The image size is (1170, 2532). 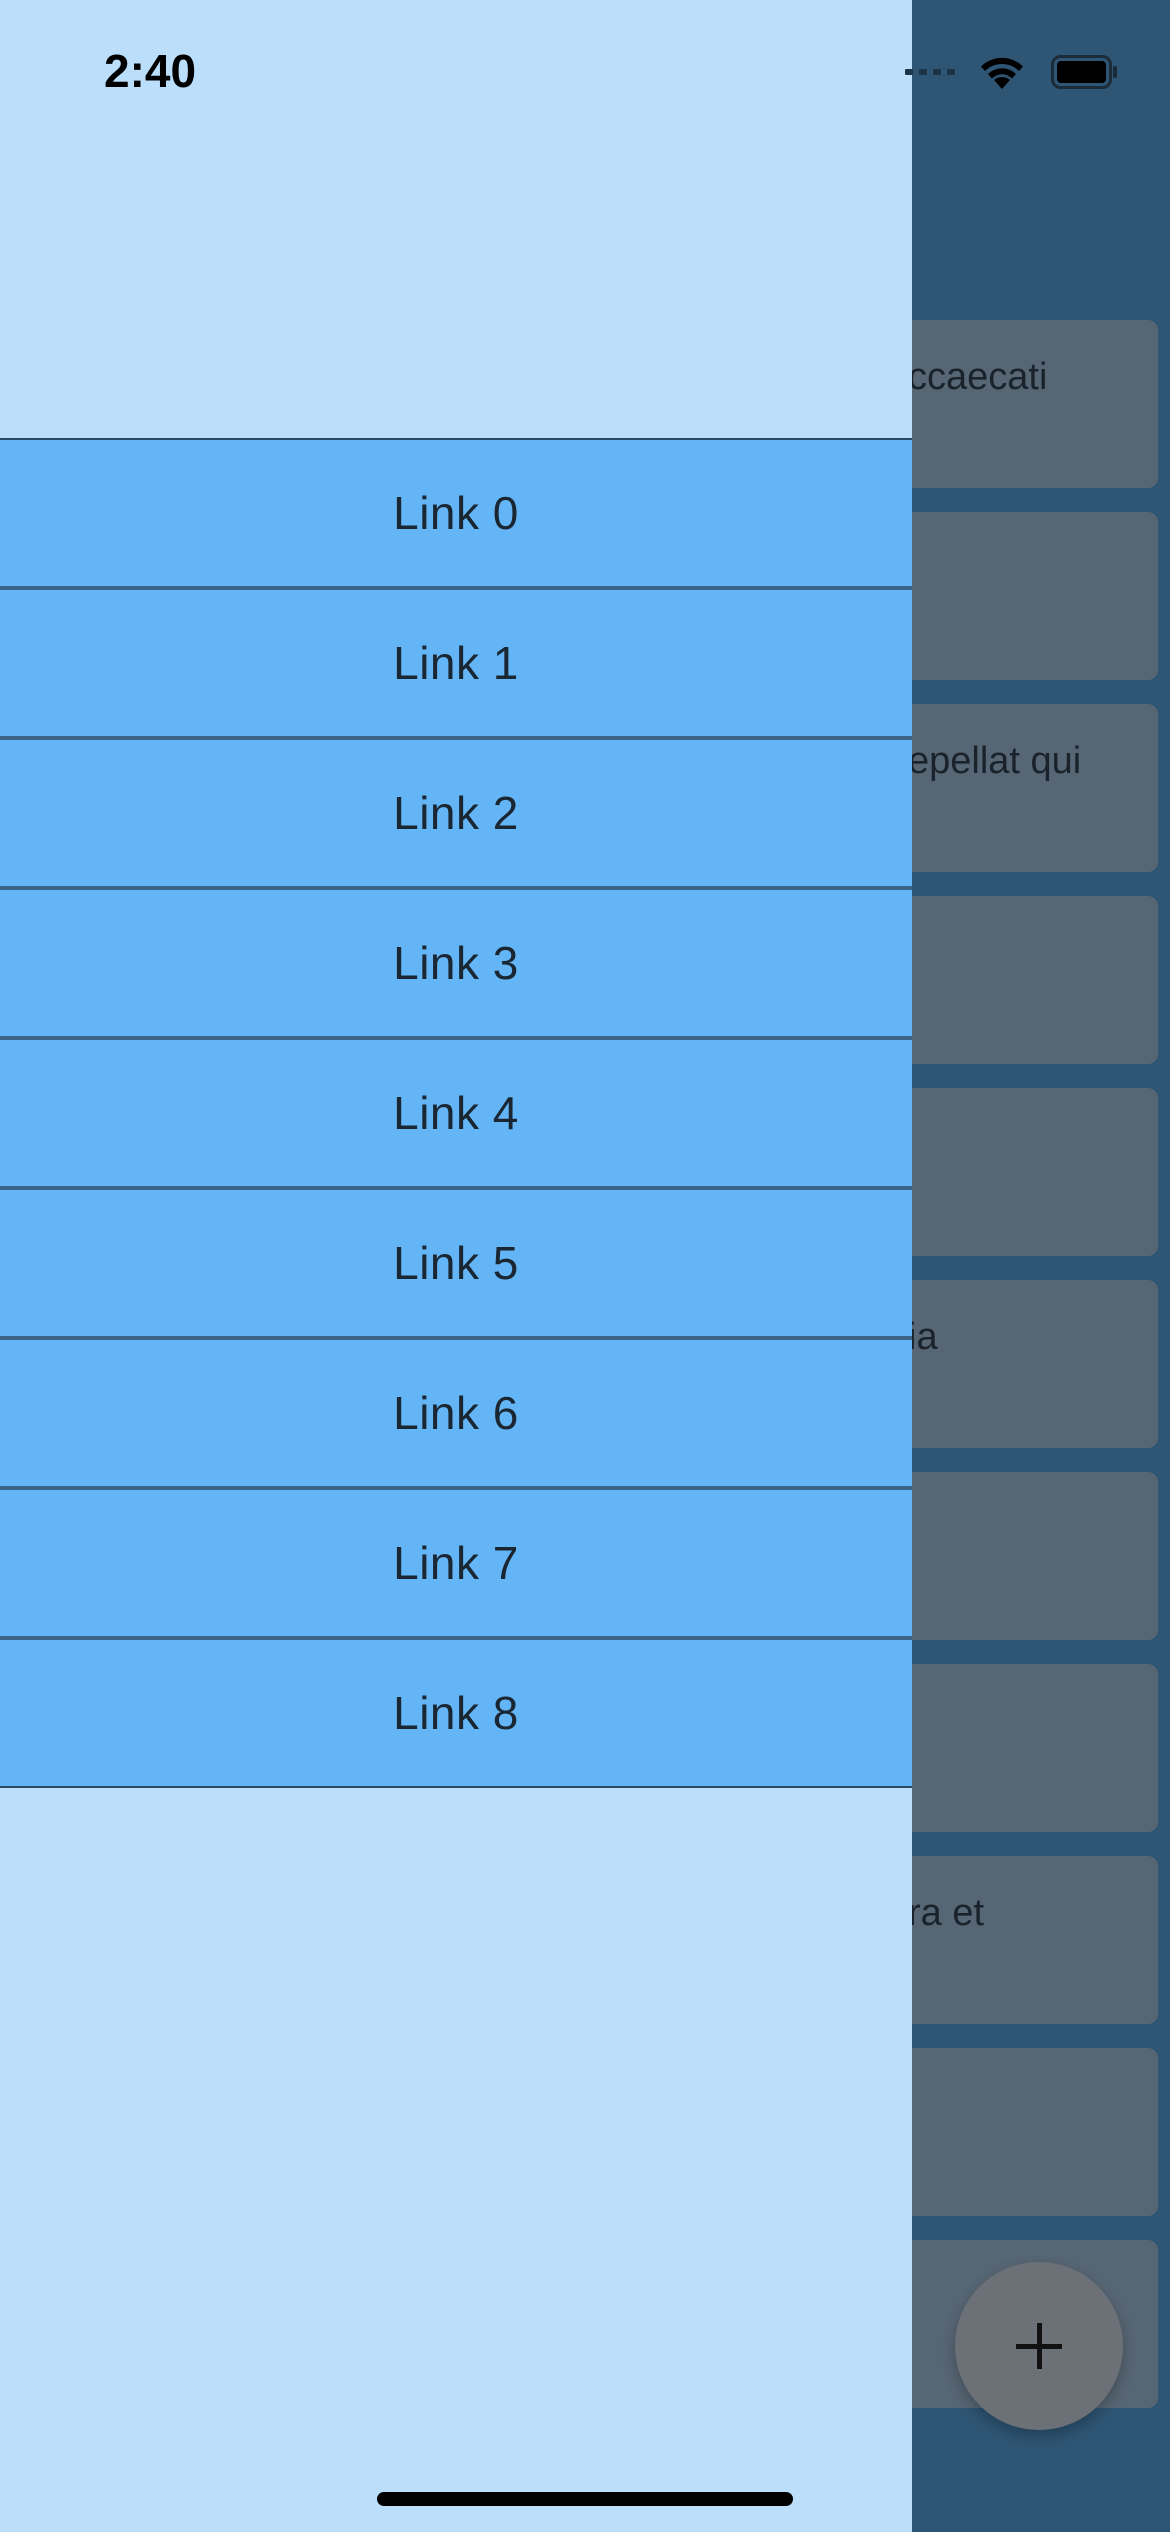 I want to click on drawer-link-5: Link 5, so click(x=456, y=1265).